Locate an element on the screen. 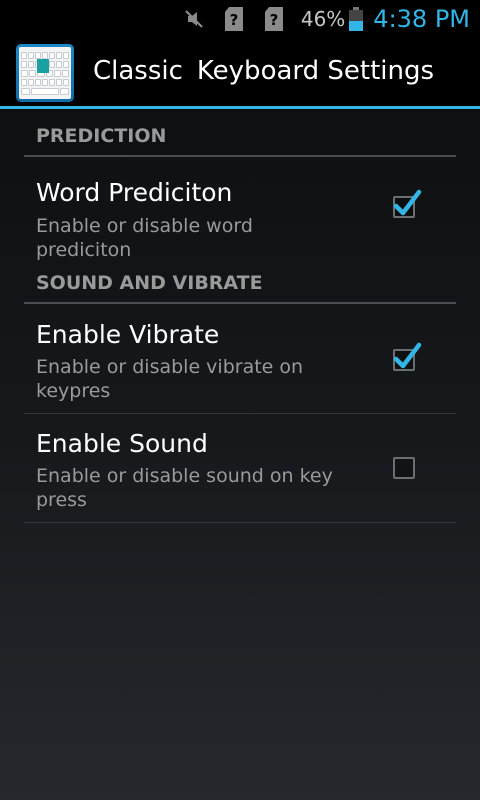 Image resolution: width=480 pixels, height=800 pixels. section-header-prediction: PREDICTION is located at coordinates (240, 134).